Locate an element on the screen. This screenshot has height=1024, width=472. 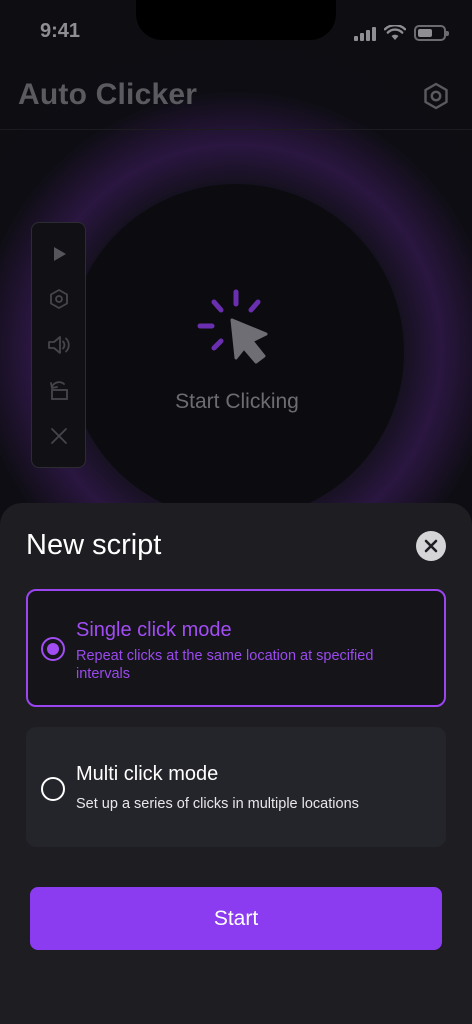
rotate-icon is located at coordinates (58, 390).